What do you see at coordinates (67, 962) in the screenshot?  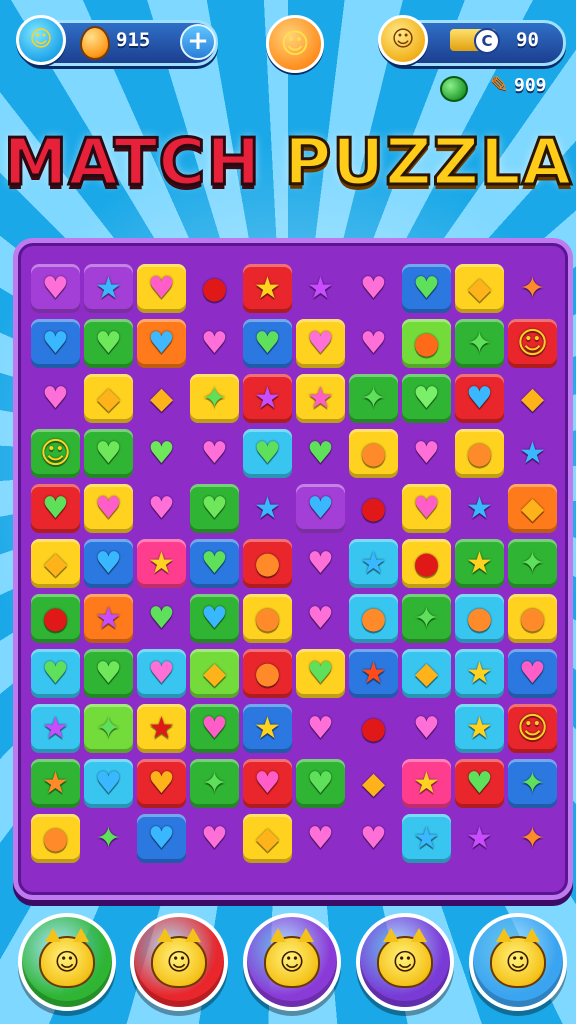 I see `green-cat-button: ☺` at bounding box center [67, 962].